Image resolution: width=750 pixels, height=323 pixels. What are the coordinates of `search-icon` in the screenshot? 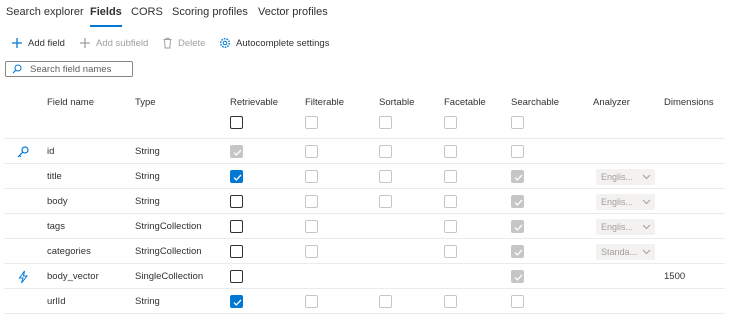 It's located at (17, 69).